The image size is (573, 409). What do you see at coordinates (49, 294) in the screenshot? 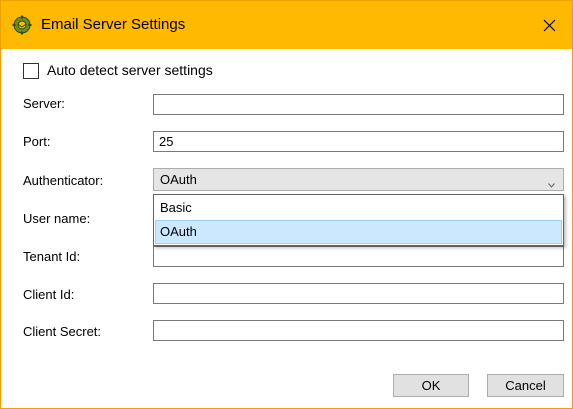
I see `client-id-label: Client Id:` at bounding box center [49, 294].